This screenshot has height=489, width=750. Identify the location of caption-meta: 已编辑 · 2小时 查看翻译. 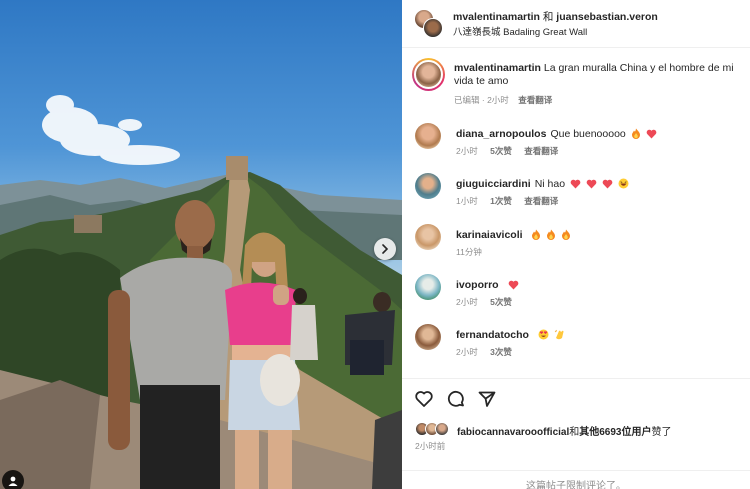
(503, 100).